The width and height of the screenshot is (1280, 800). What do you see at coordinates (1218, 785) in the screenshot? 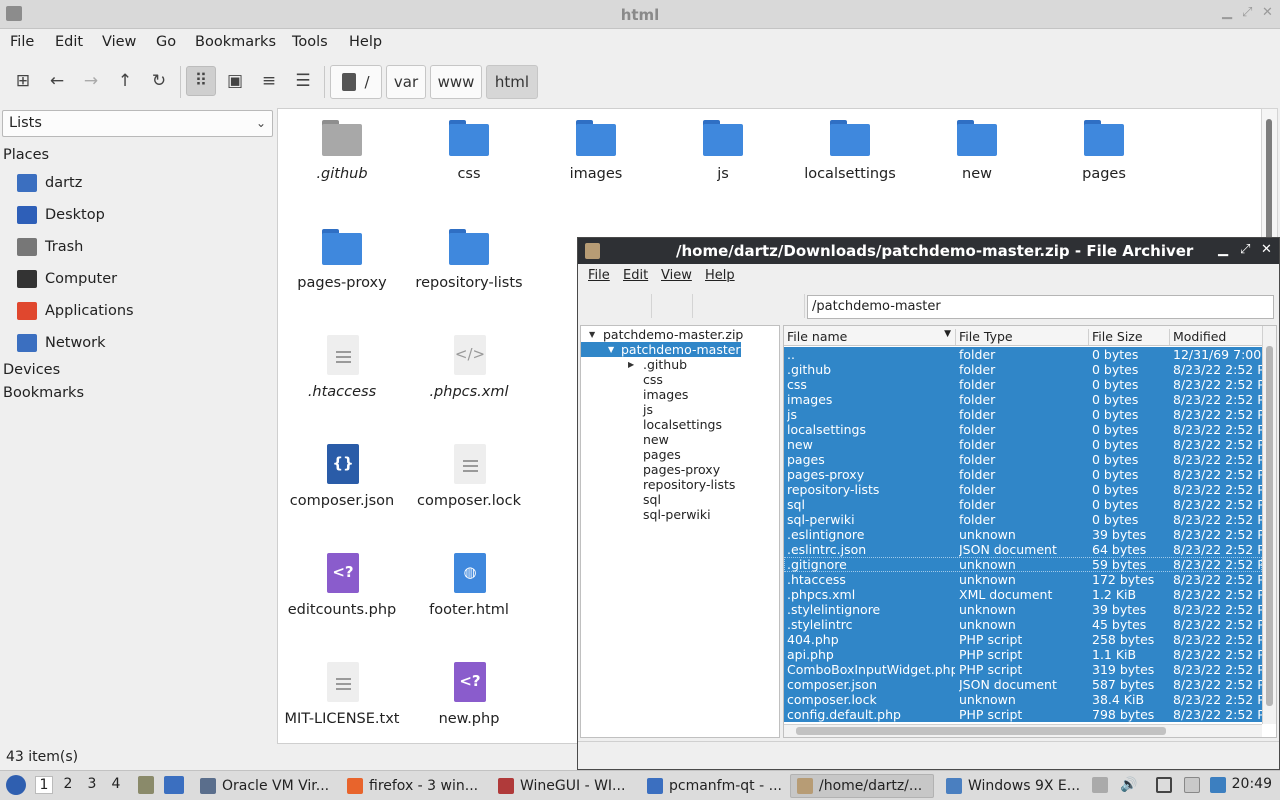
I see `update-notifier-icon` at bounding box center [1218, 785].